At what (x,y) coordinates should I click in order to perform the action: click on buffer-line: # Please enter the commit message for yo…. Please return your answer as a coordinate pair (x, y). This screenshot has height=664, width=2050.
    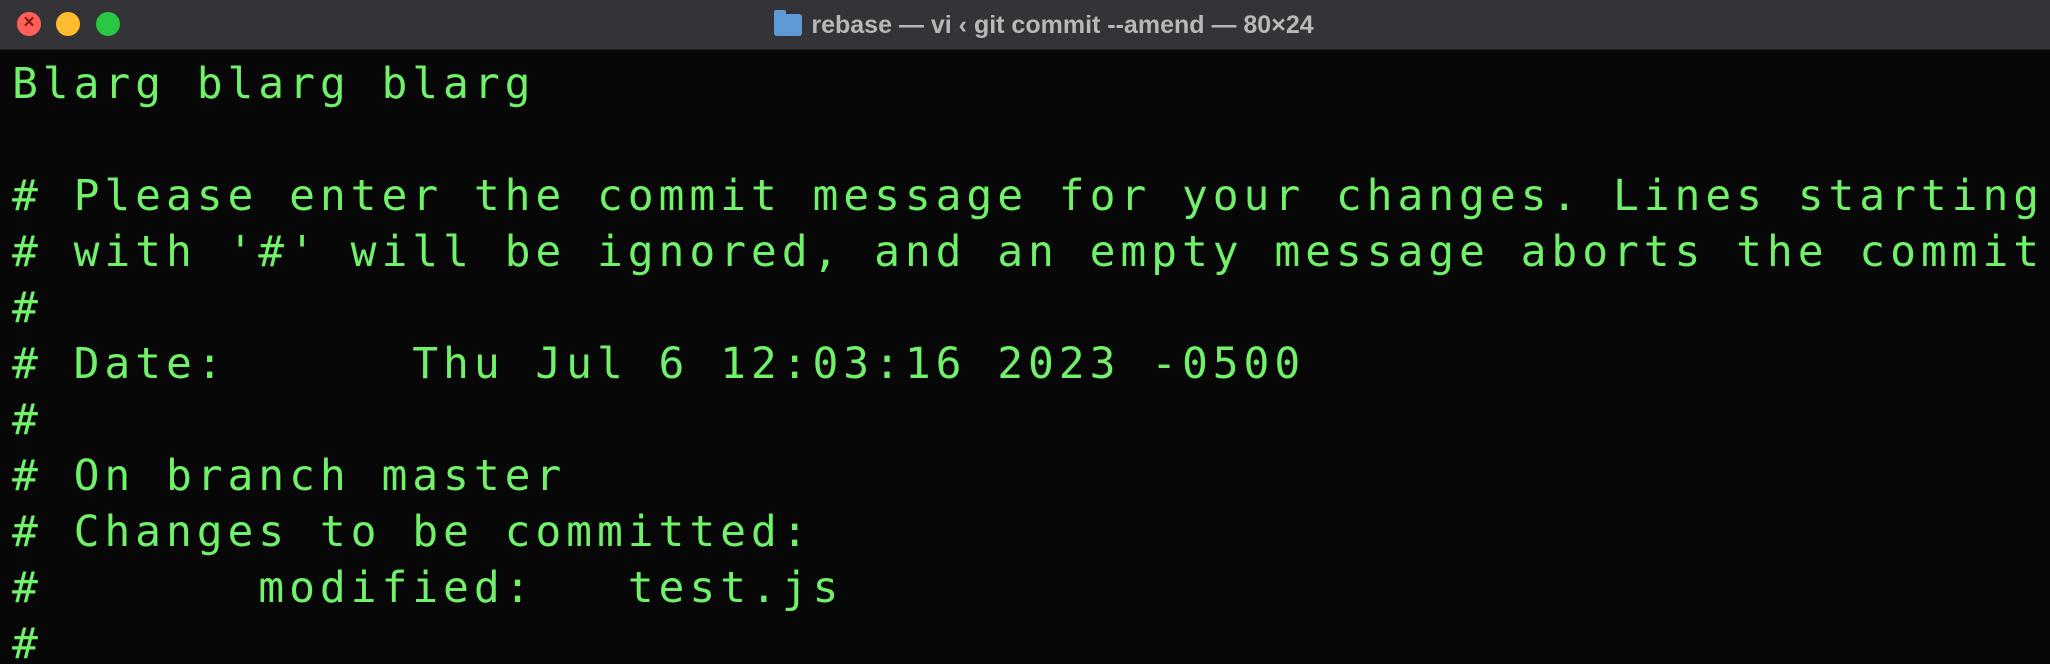
    Looking at the image, I should click on (1028, 196).